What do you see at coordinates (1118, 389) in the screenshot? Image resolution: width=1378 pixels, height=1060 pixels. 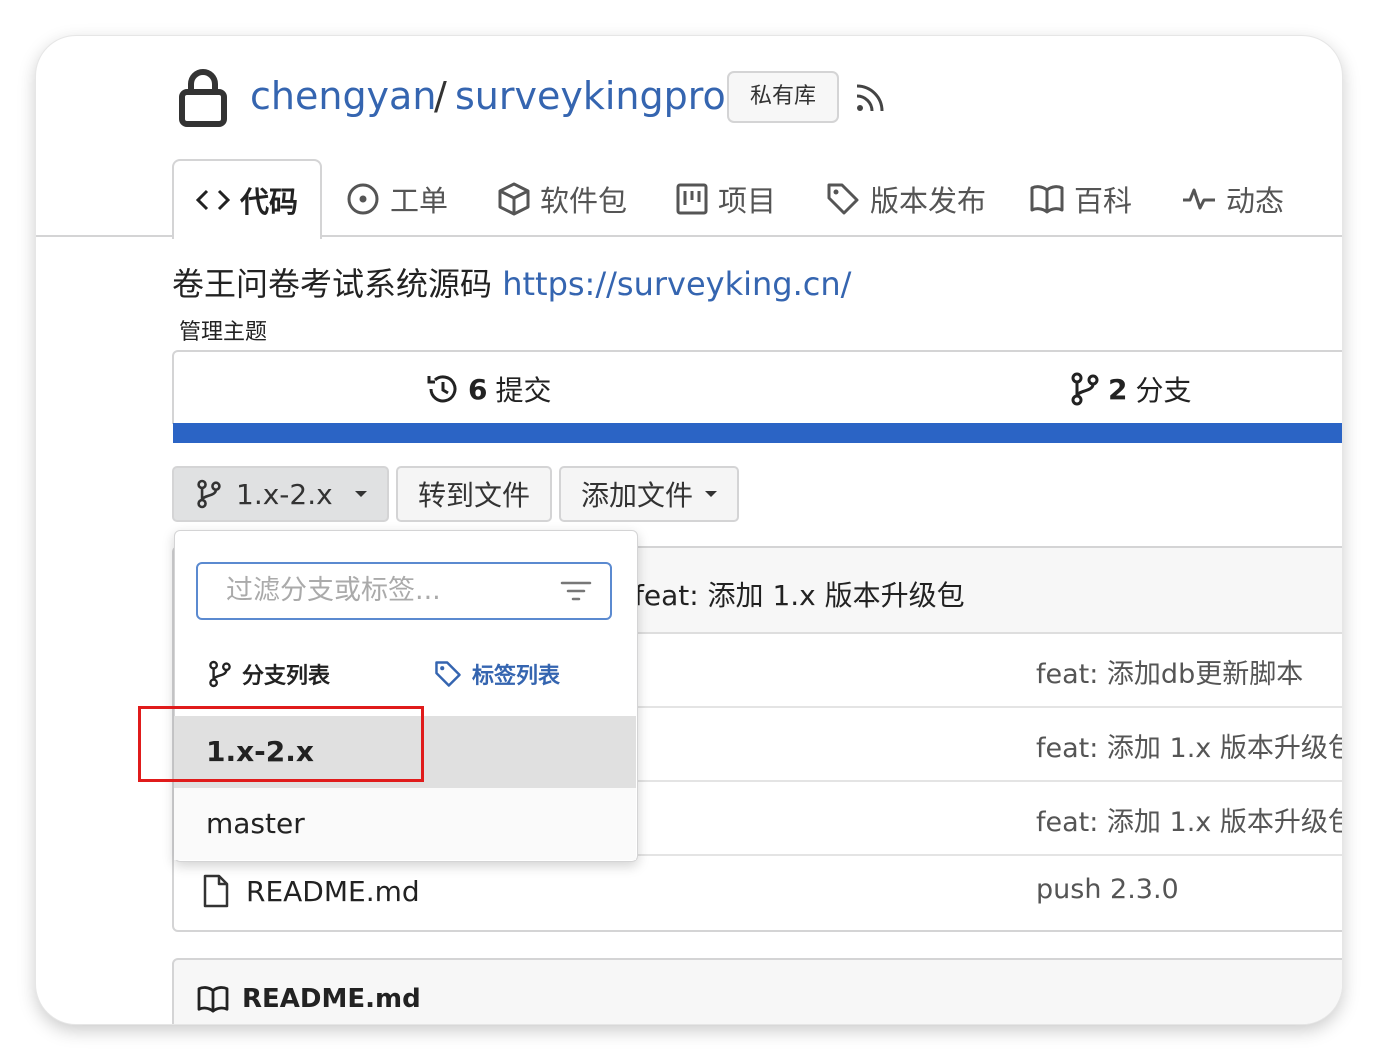 I see `branches-count: 2` at bounding box center [1118, 389].